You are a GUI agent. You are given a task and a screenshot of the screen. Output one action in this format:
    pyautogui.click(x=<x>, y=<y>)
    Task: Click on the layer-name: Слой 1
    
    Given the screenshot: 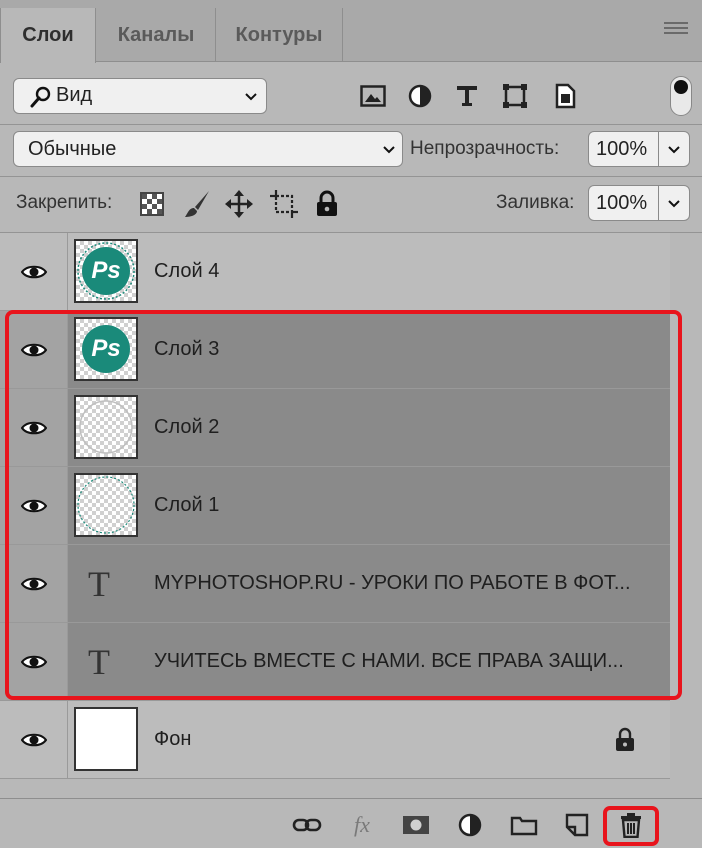 What is the action you would take?
    pyautogui.click(x=186, y=505)
    